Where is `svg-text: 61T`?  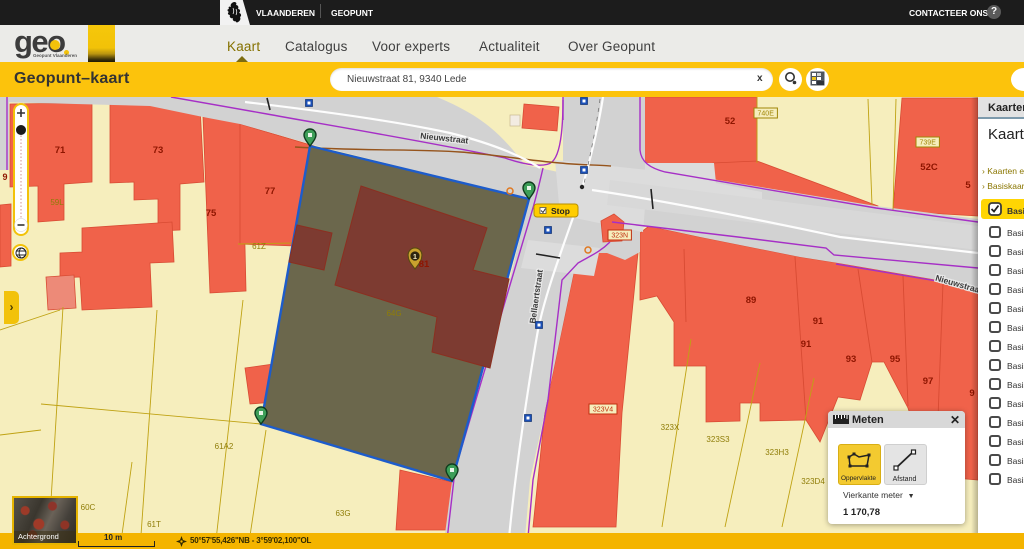 svg-text: 61T is located at coordinates (154, 524).